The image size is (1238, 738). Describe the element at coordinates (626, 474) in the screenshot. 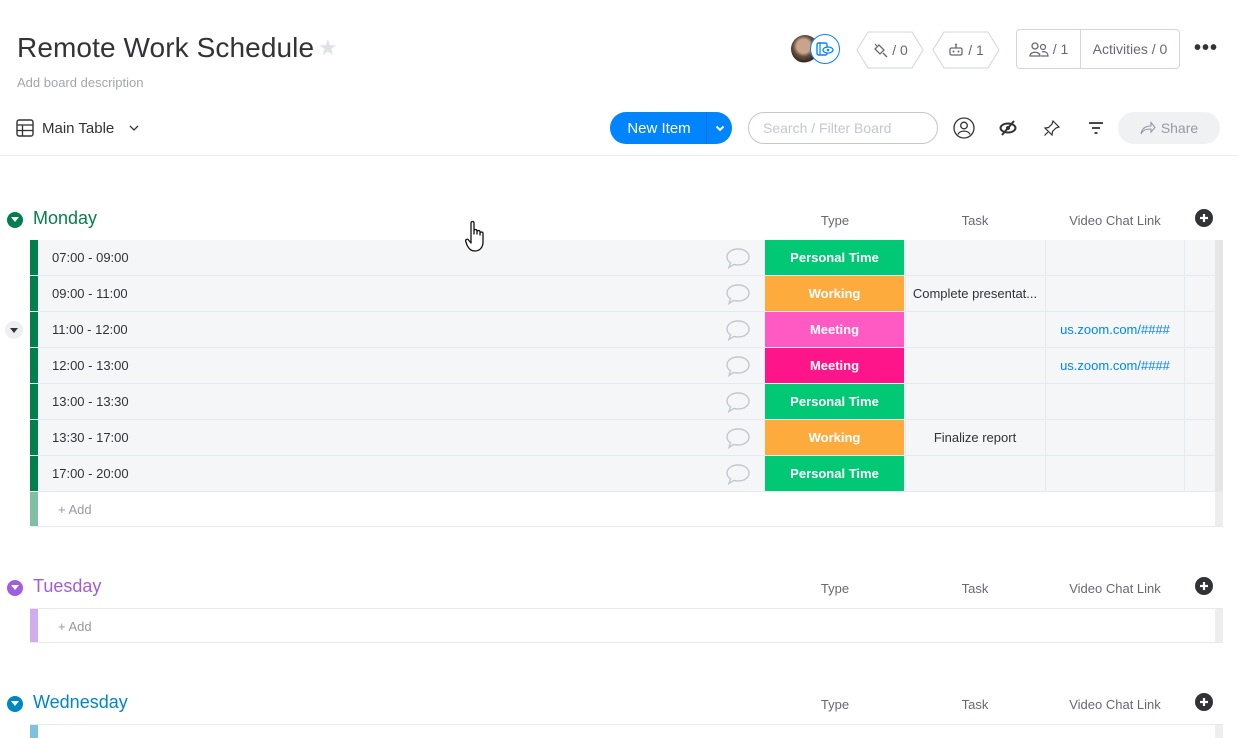

I see `table-row: 17:00 - 20:00 Personal Time` at that location.